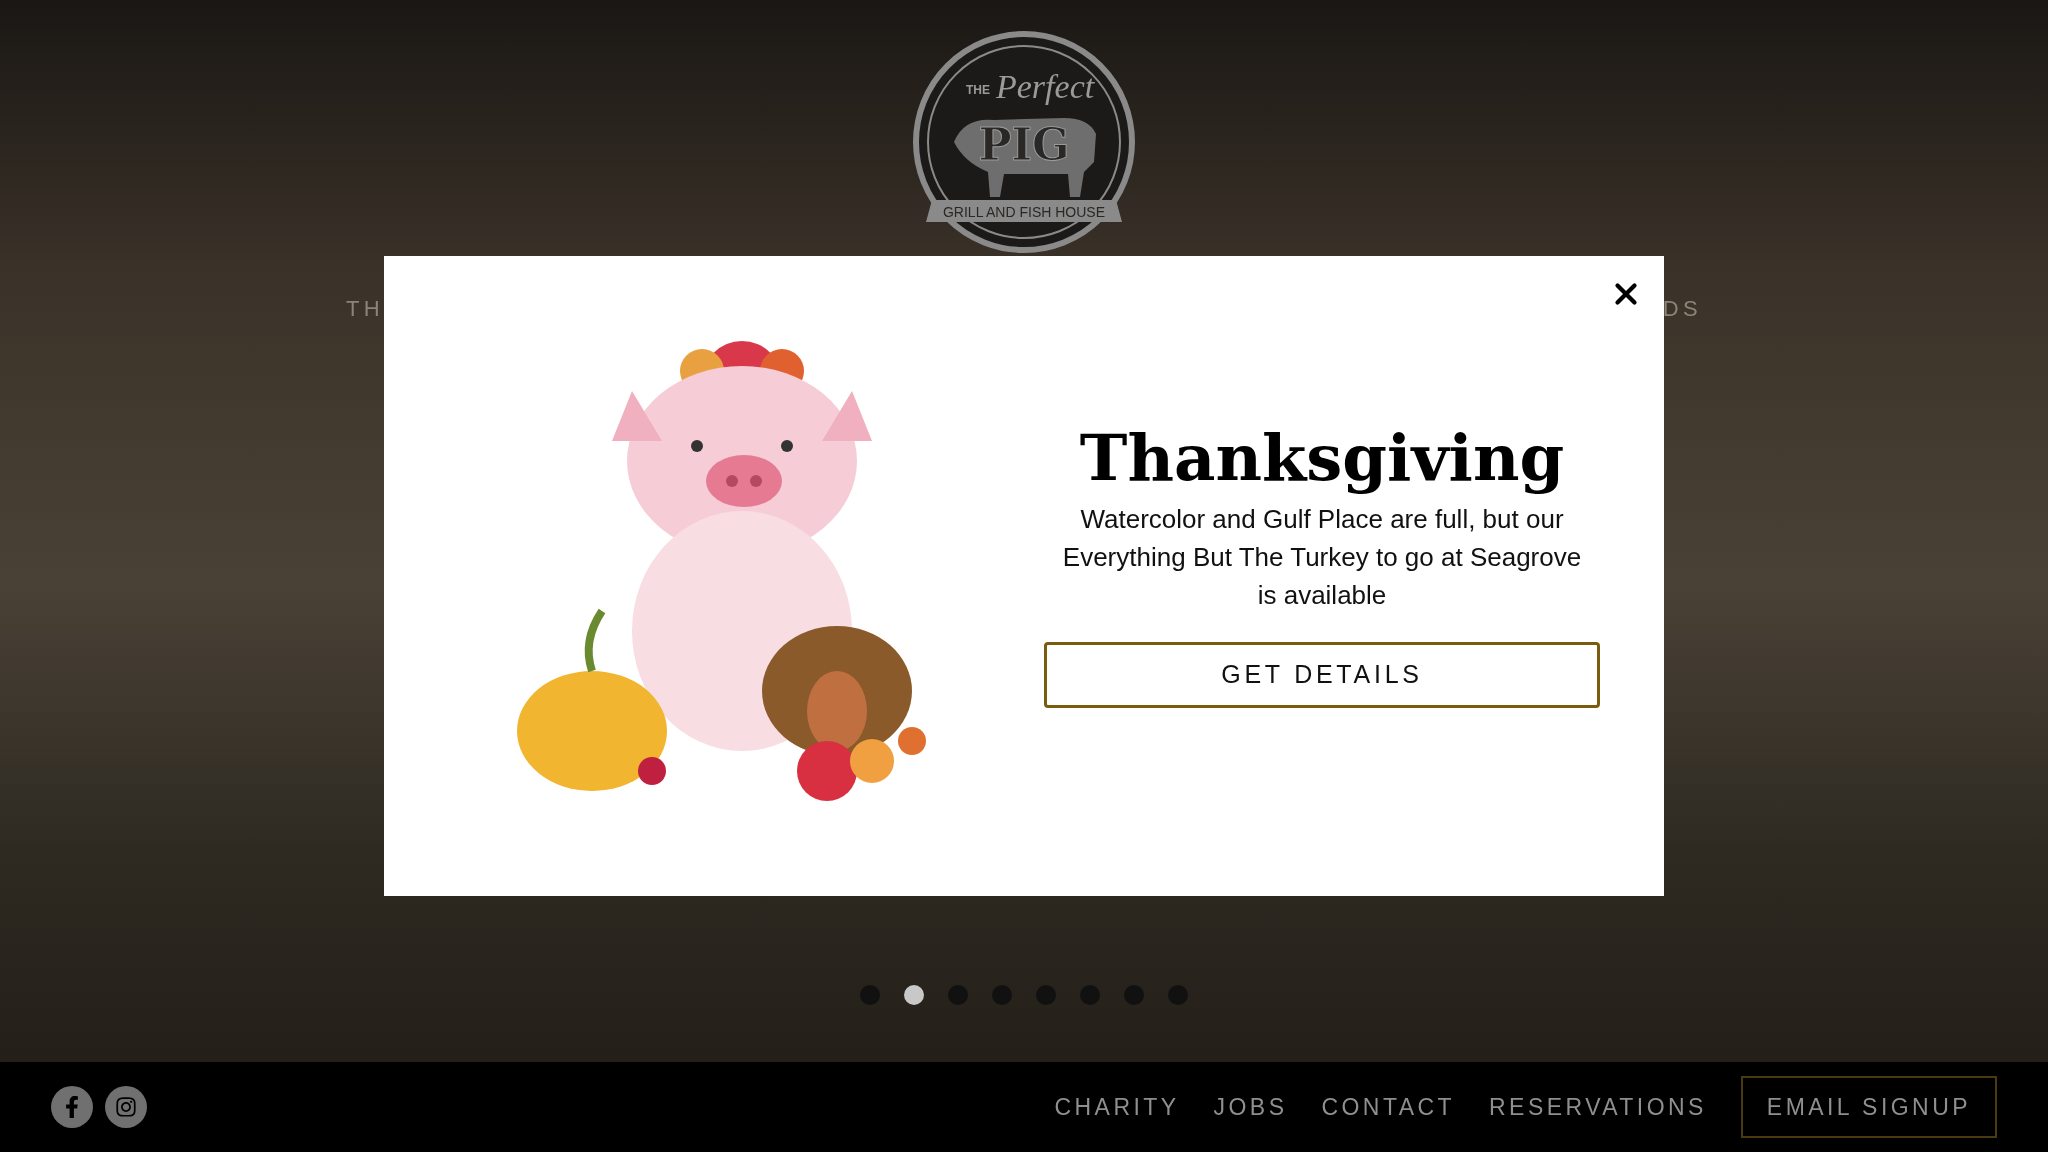 This screenshot has width=2048, height=1152. I want to click on nav-link: DS, so click(1682, 308).